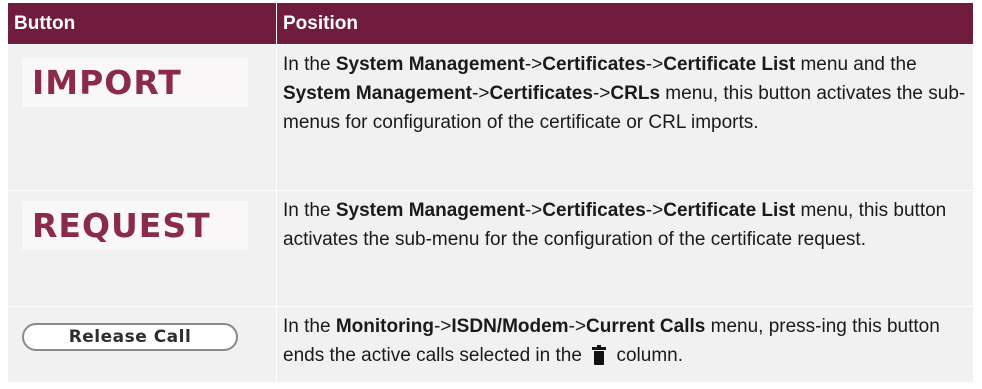 The image size is (982, 389). What do you see at coordinates (130, 337) in the screenshot?
I see `release-call-button: Release Call` at bounding box center [130, 337].